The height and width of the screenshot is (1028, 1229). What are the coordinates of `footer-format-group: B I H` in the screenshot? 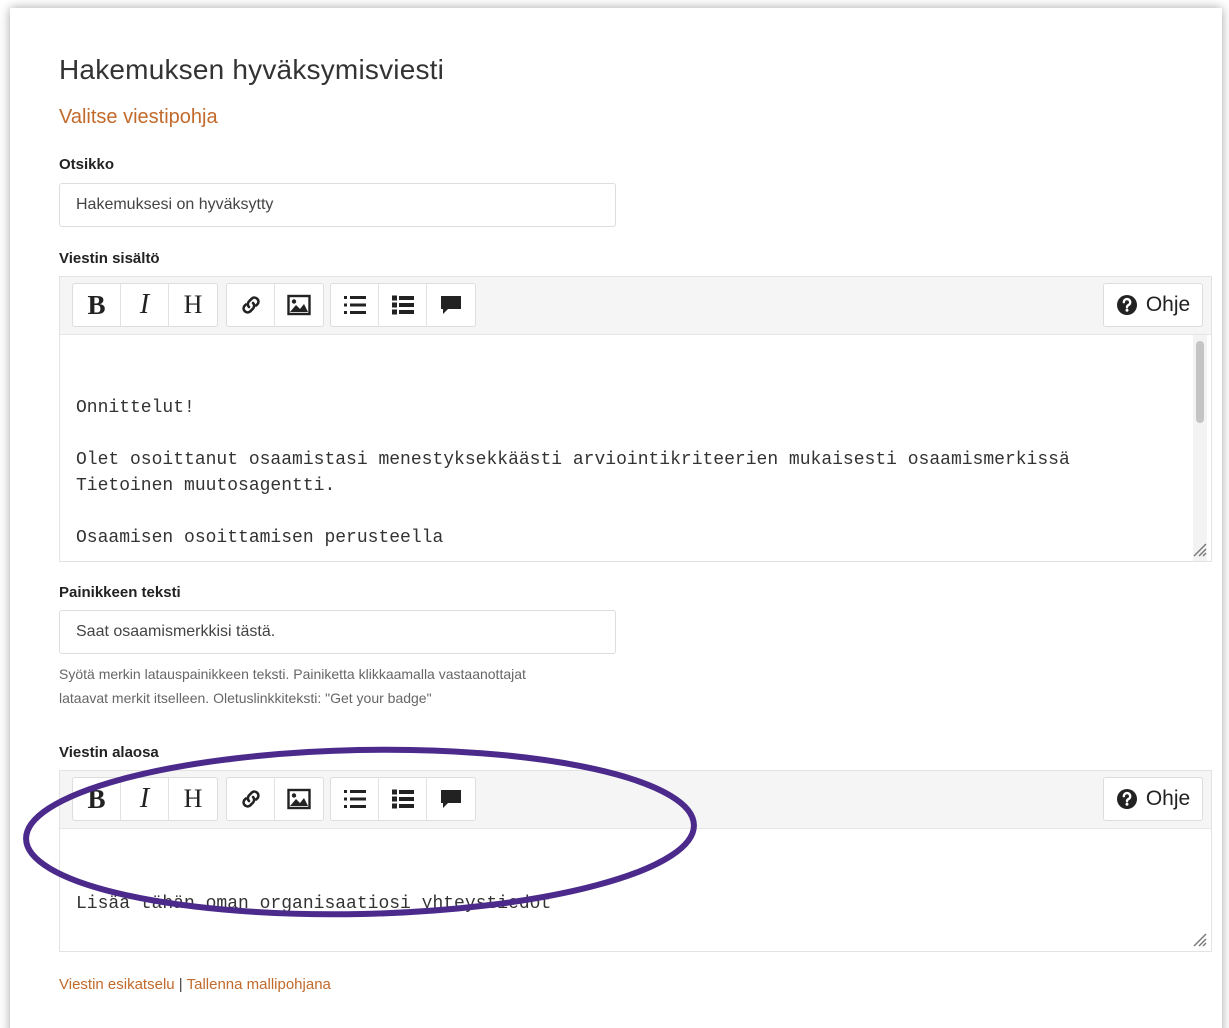 It's located at (145, 799).